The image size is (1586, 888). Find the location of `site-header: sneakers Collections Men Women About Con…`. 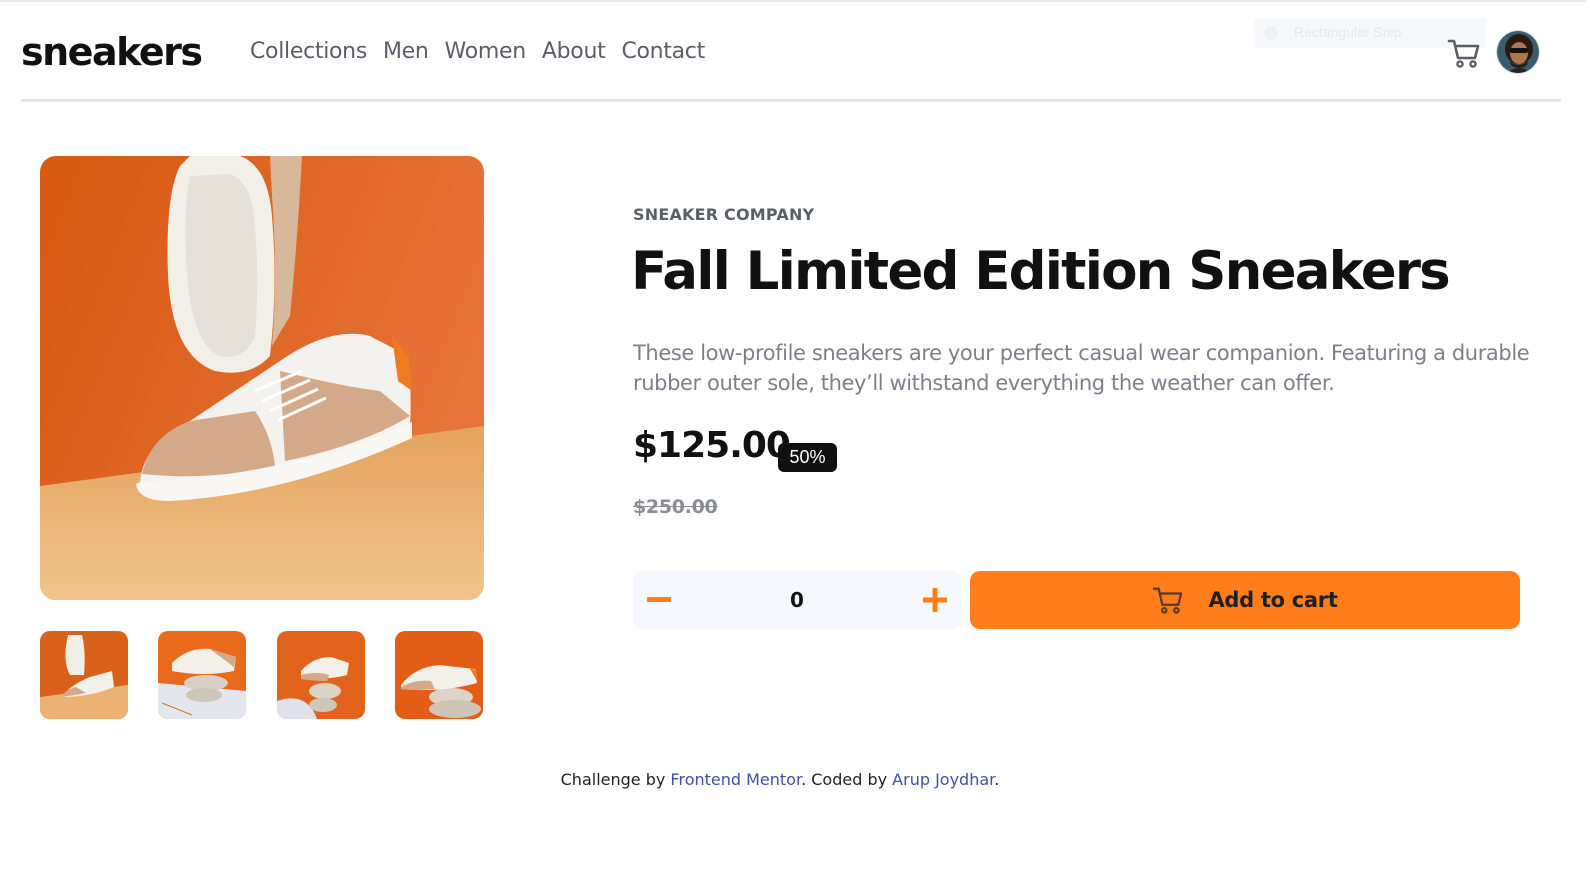

site-header: sneakers Collections Men Women About Con… is located at coordinates (791, 52).